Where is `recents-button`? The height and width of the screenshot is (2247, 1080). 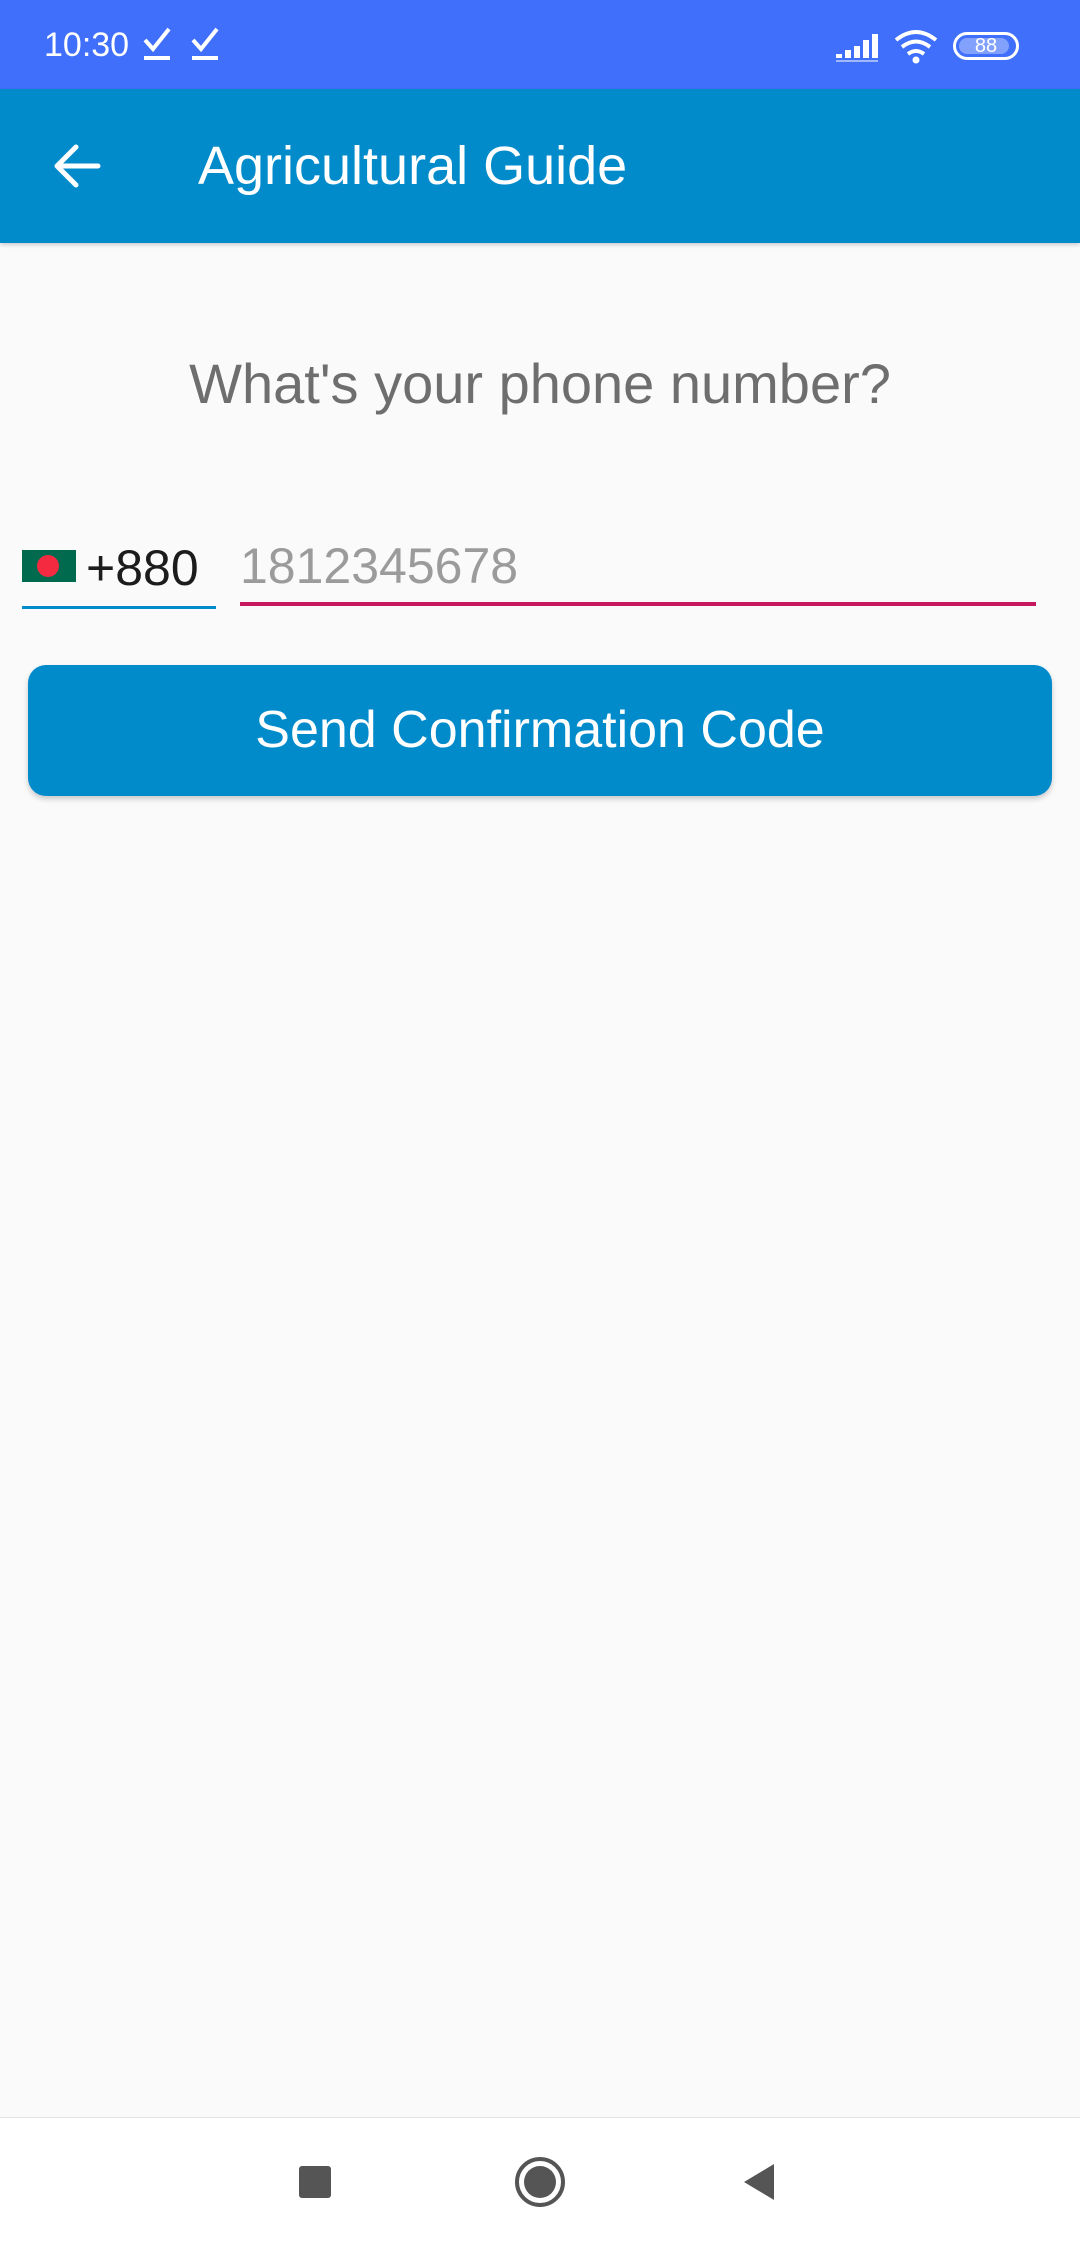
recents-button is located at coordinates (315, 2182).